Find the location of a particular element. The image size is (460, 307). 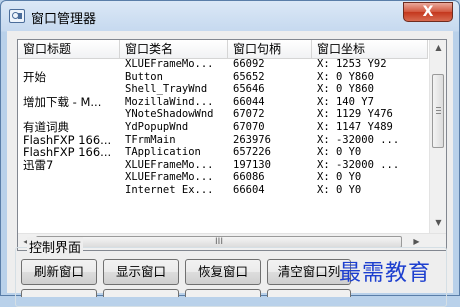

cell-handle: 263976 is located at coordinates (252, 139).